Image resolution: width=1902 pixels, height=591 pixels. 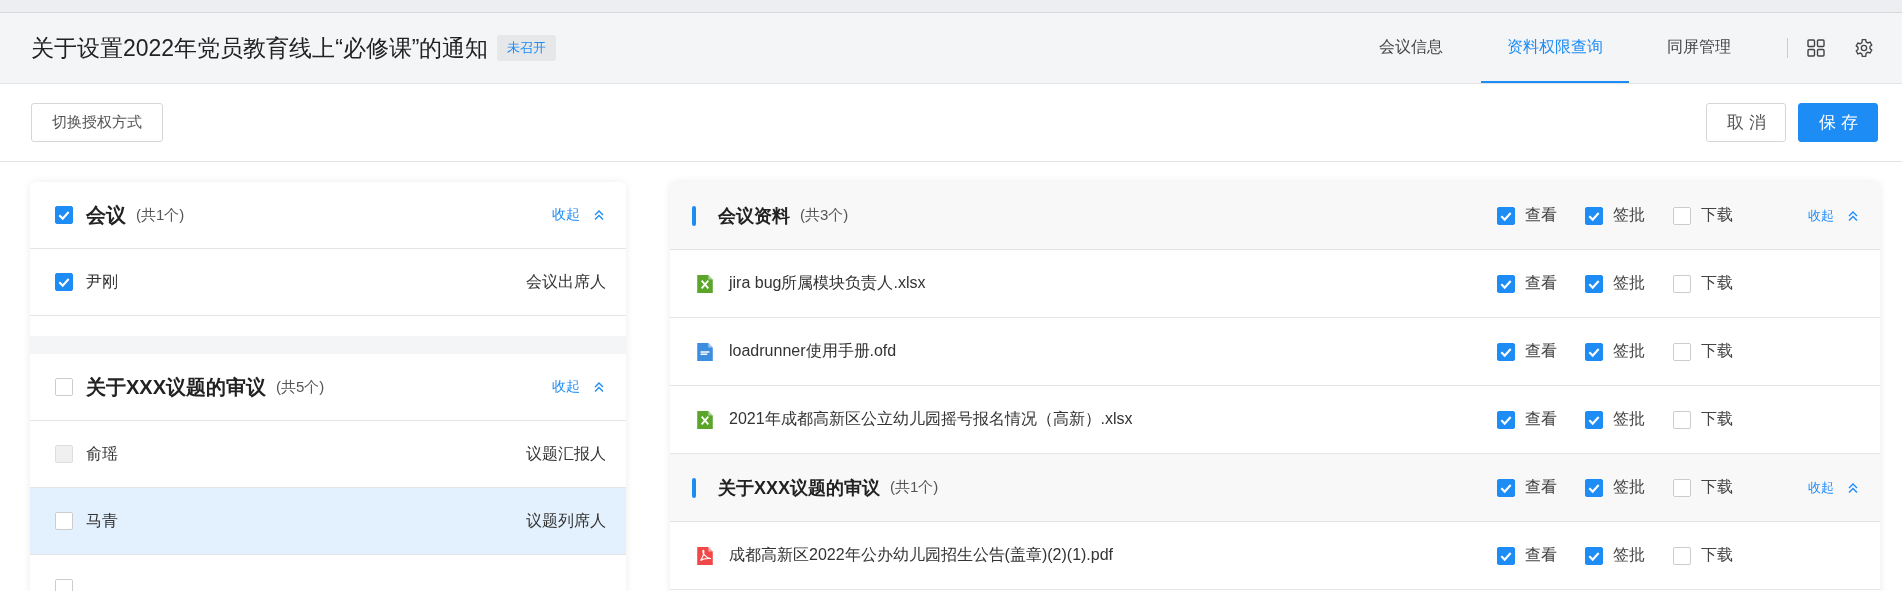 I want to click on switch-auth-button: 切换授权方式, so click(x=97, y=122).